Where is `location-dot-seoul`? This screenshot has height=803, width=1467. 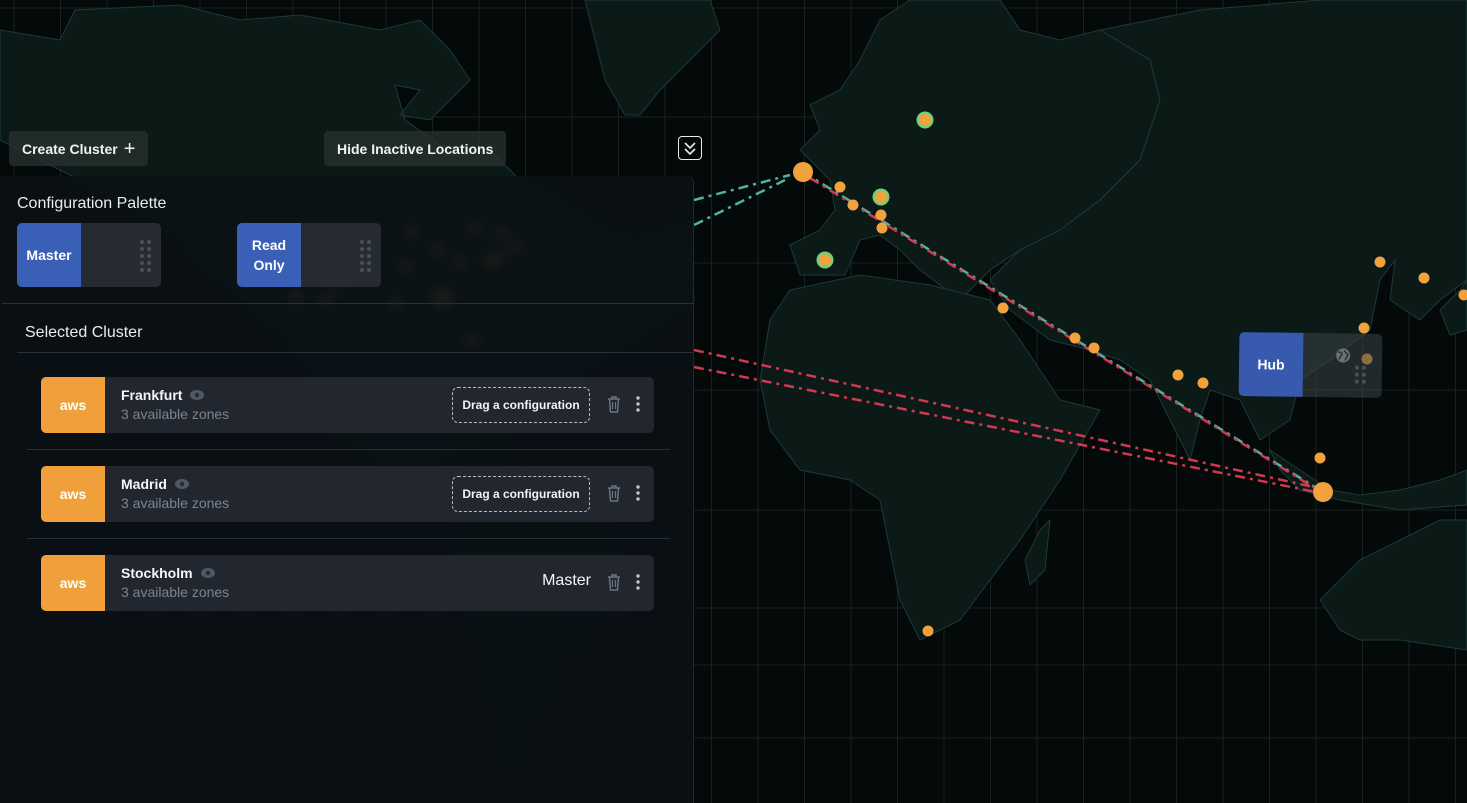 location-dot-seoul is located at coordinates (1424, 278).